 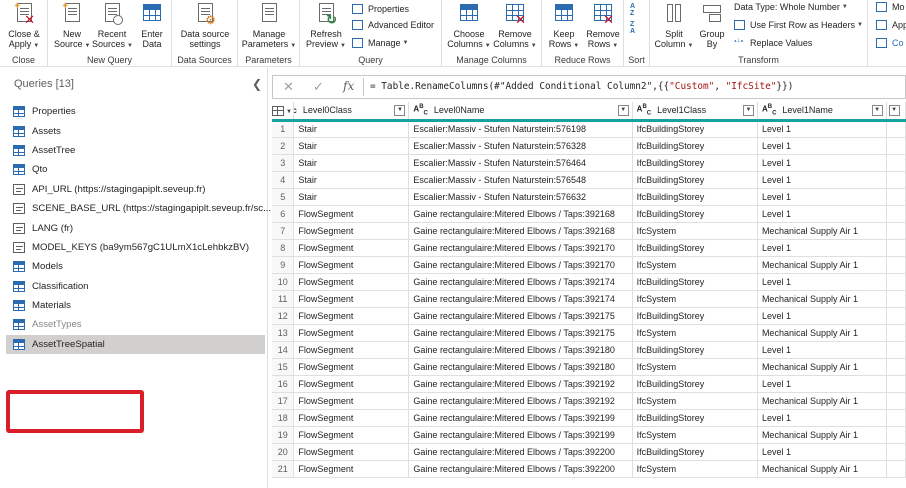 What do you see at coordinates (564, 26) in the screenshot?
I see `keep-rows-button: Keep Rows ▼` at bounding box center [564, 26].